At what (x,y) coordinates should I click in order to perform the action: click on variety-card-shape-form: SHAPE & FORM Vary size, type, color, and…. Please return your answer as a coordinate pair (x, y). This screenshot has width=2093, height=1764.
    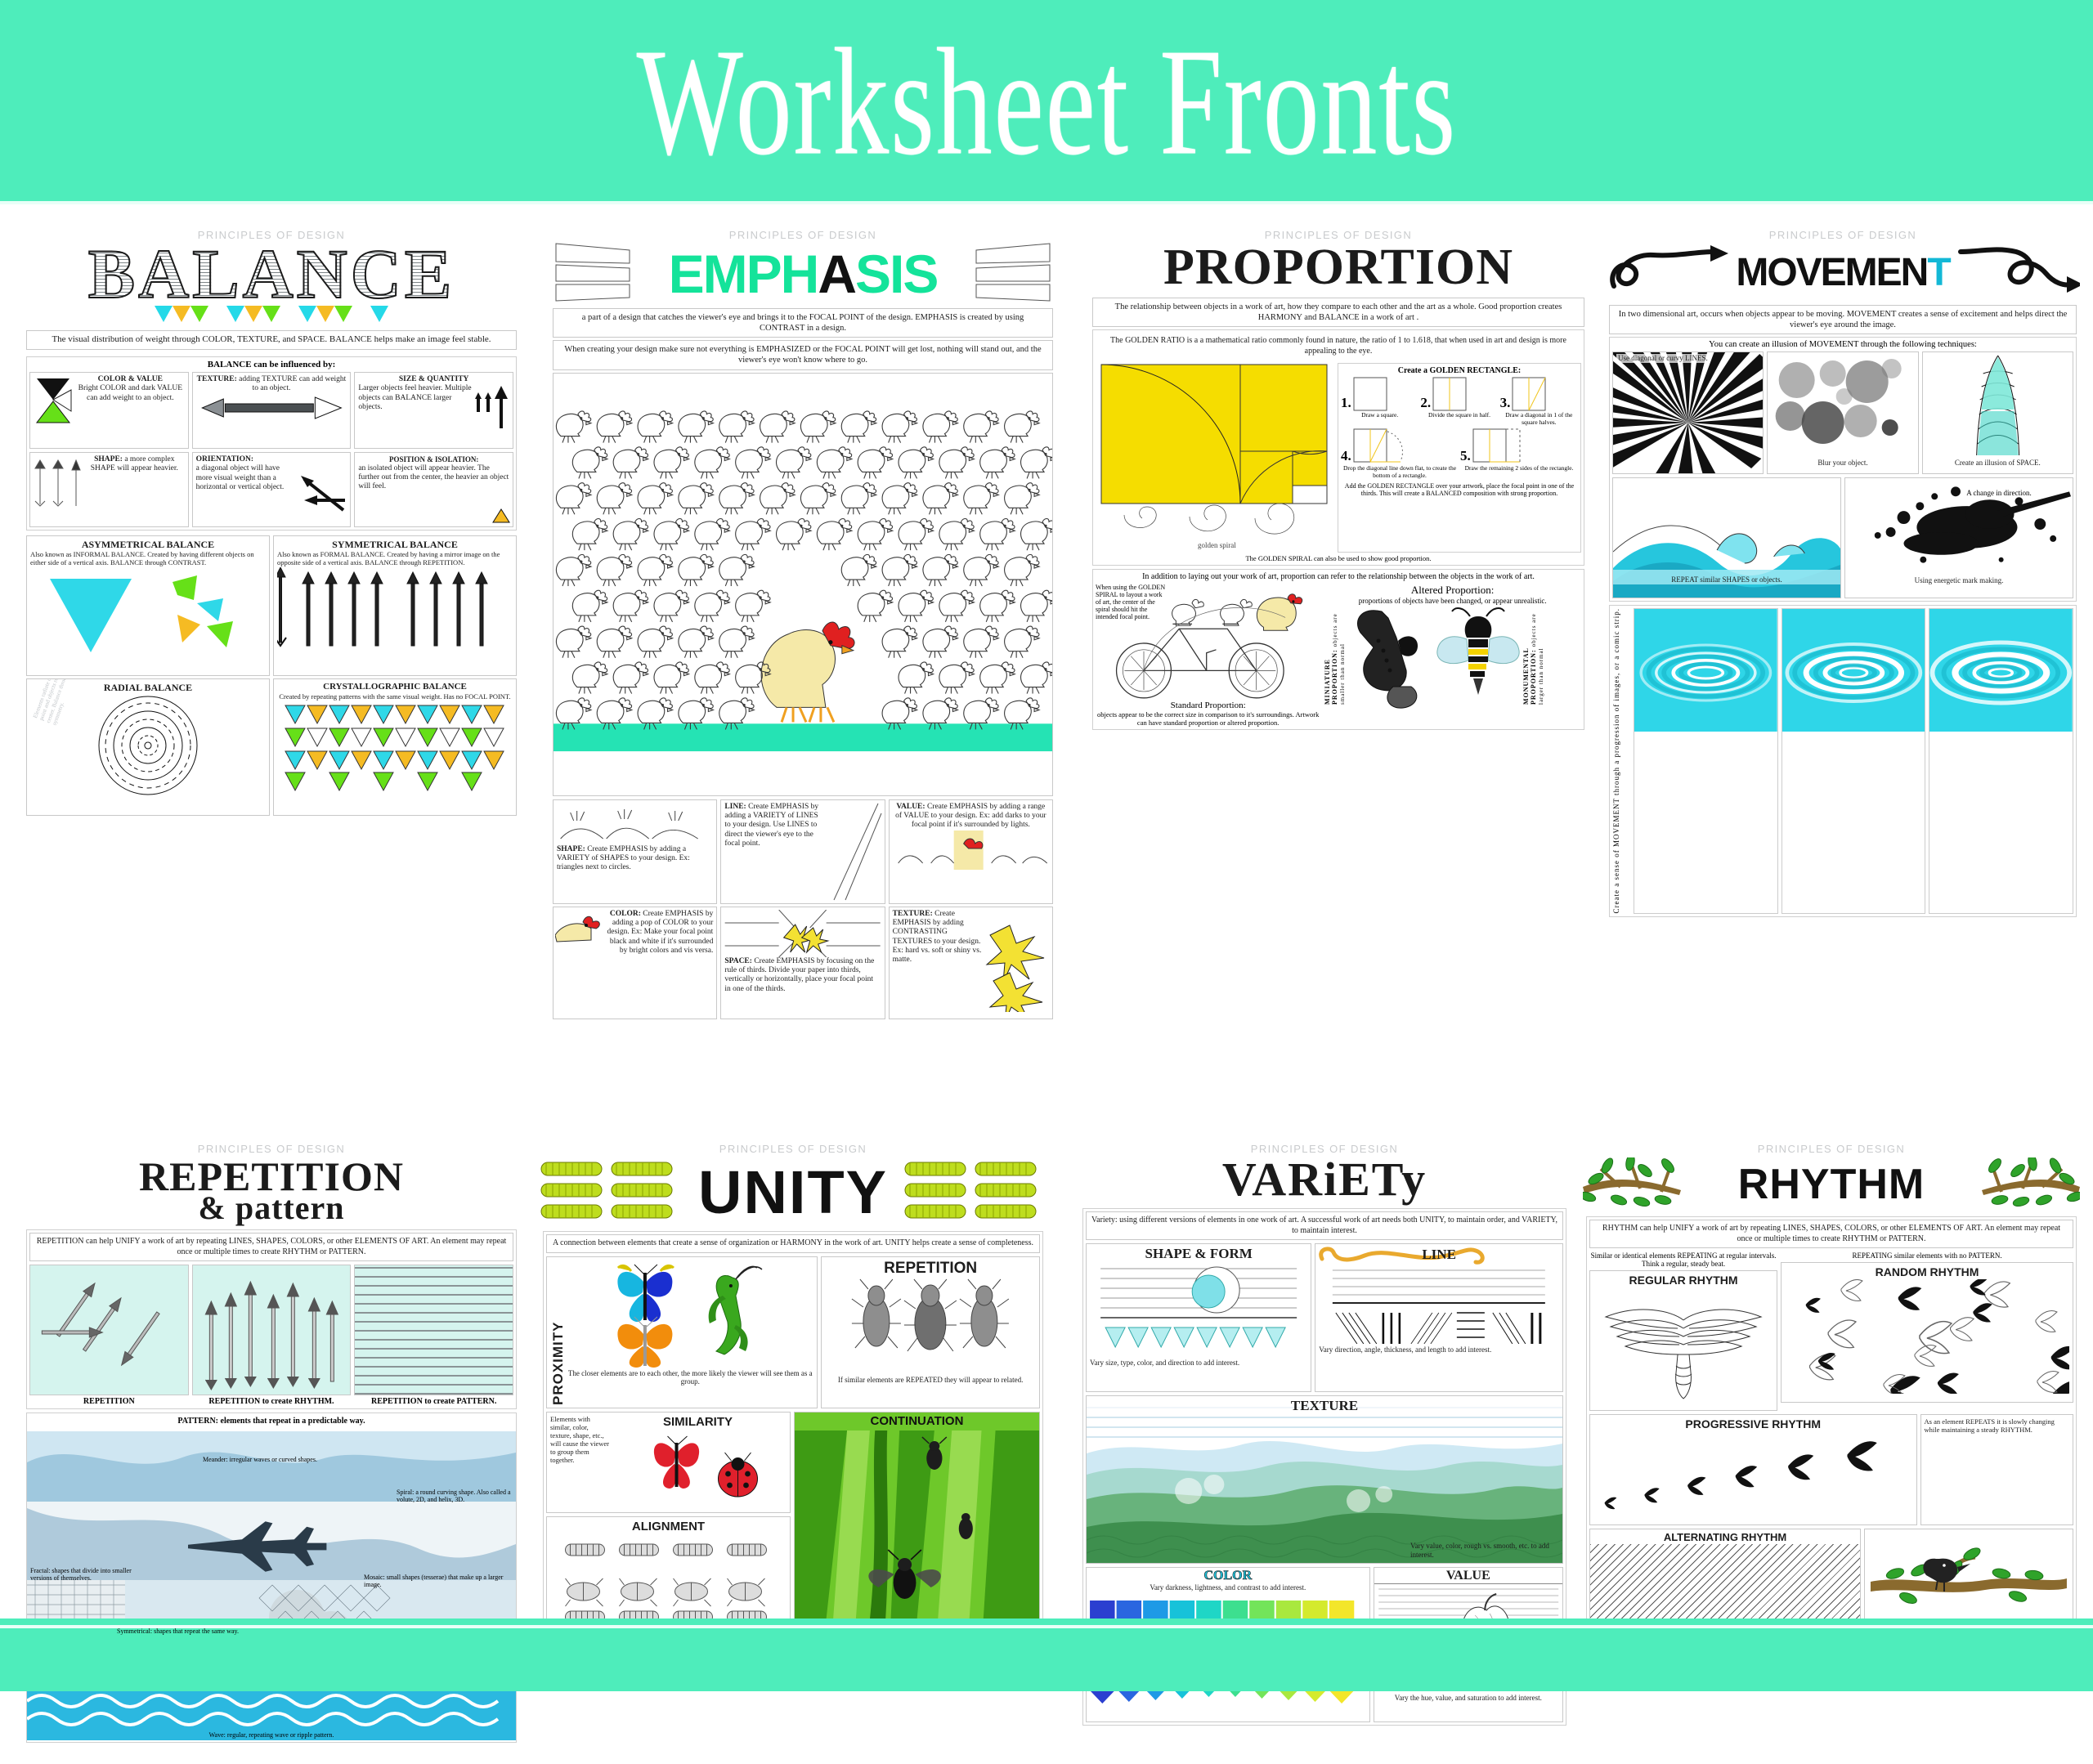
    Looking at the image, I should click on (1199, 1317).